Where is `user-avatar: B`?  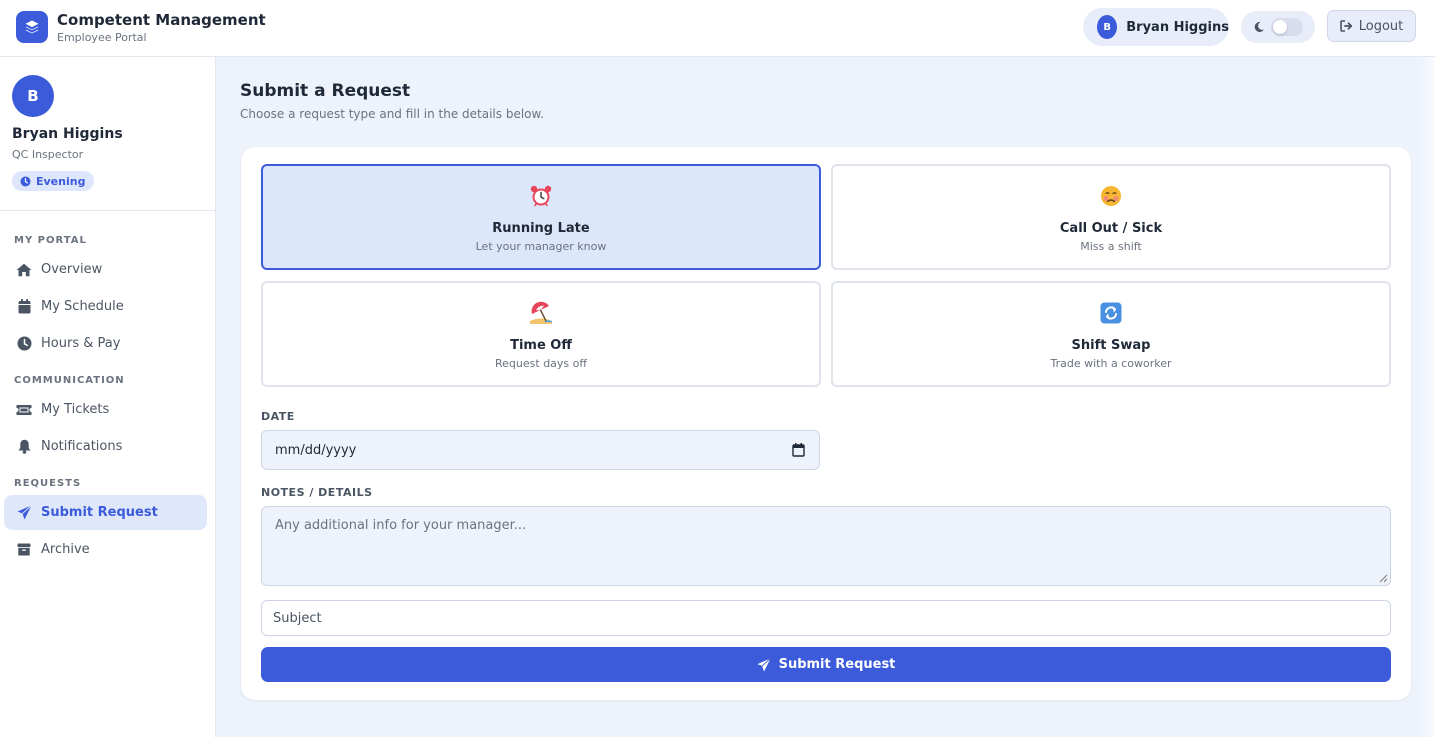
user-avatar: B is located at coordinates (1107, 27).